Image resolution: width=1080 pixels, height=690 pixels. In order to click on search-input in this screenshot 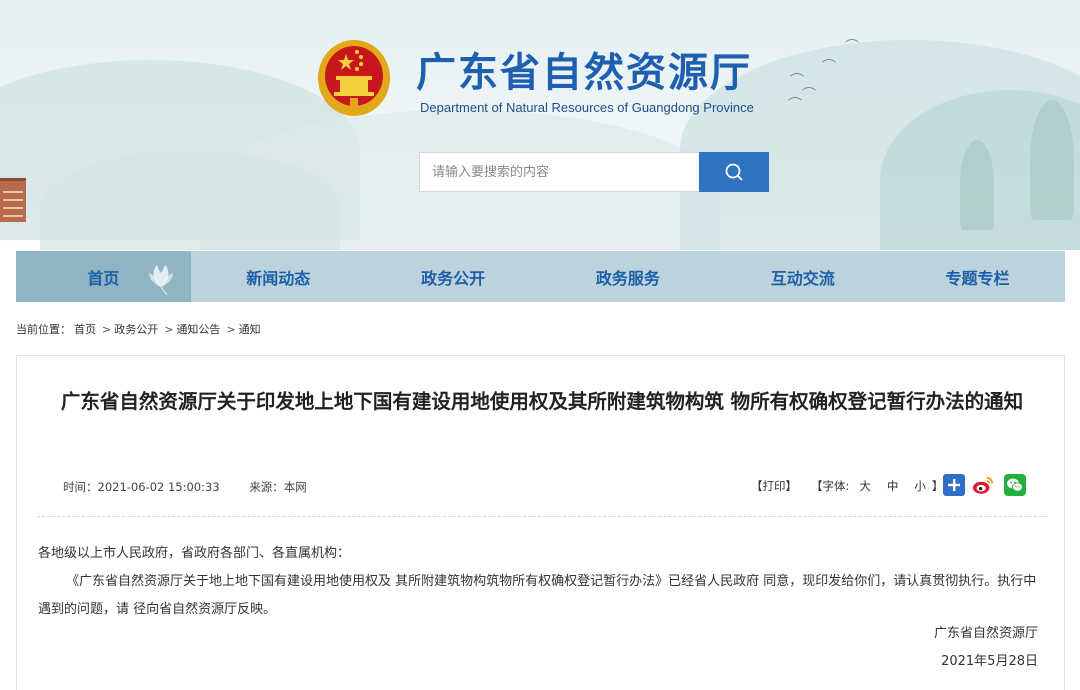, I will do `click(559, 172)`.